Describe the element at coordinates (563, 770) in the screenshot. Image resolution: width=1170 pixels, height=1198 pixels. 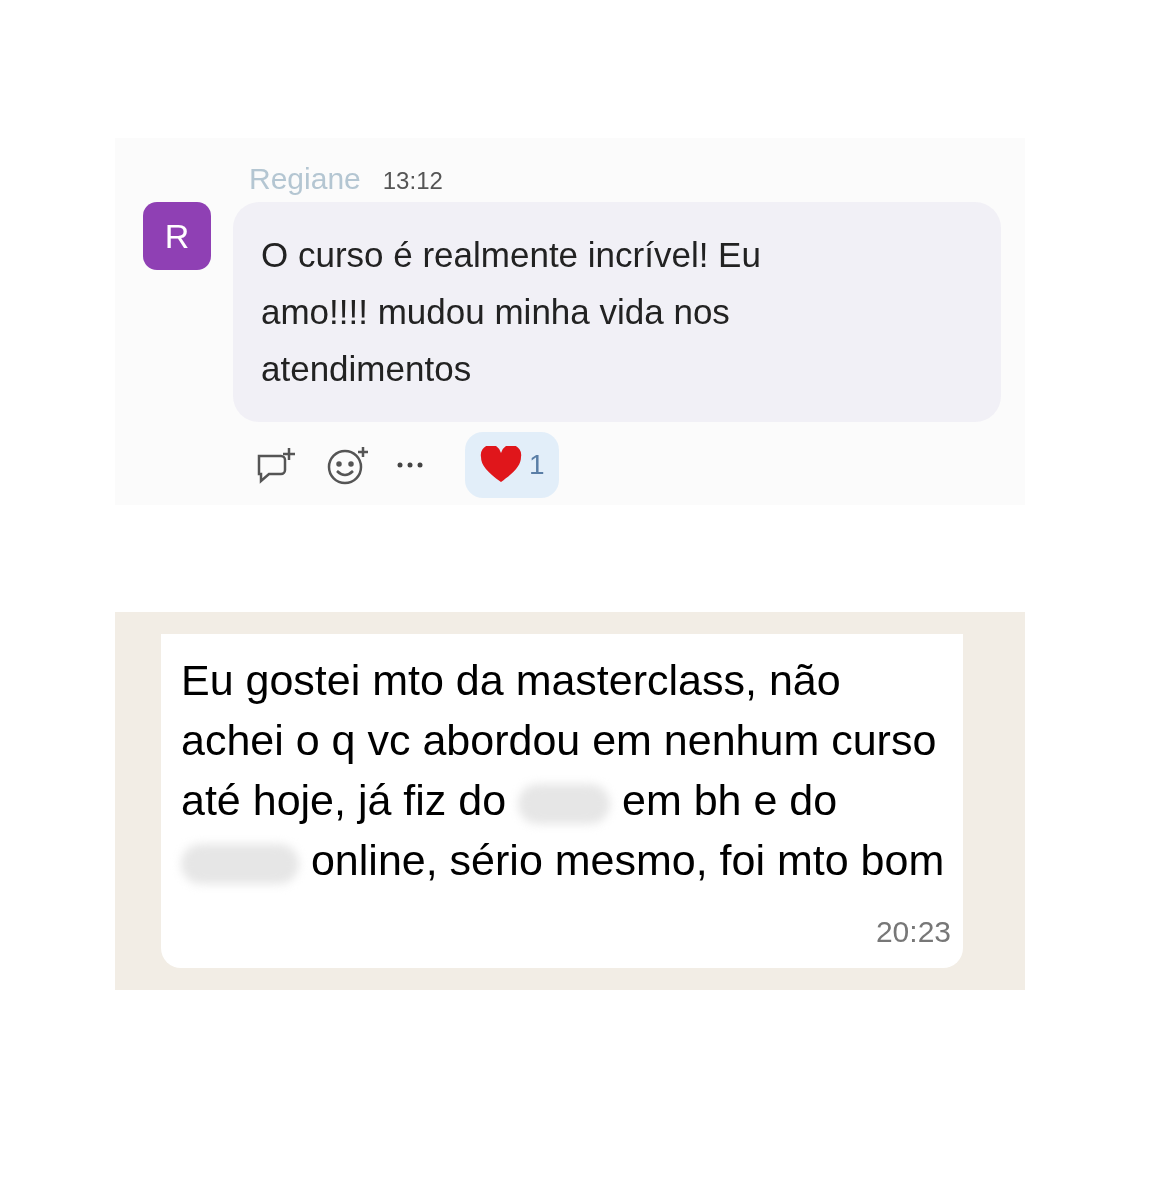
I see `message-text: Eu gostei mto da masterclass, não achei o q vc abordou em nenhum curso até hoje, já fiz do em bh e do online, sério mesmo, foi mto bom` at that location.